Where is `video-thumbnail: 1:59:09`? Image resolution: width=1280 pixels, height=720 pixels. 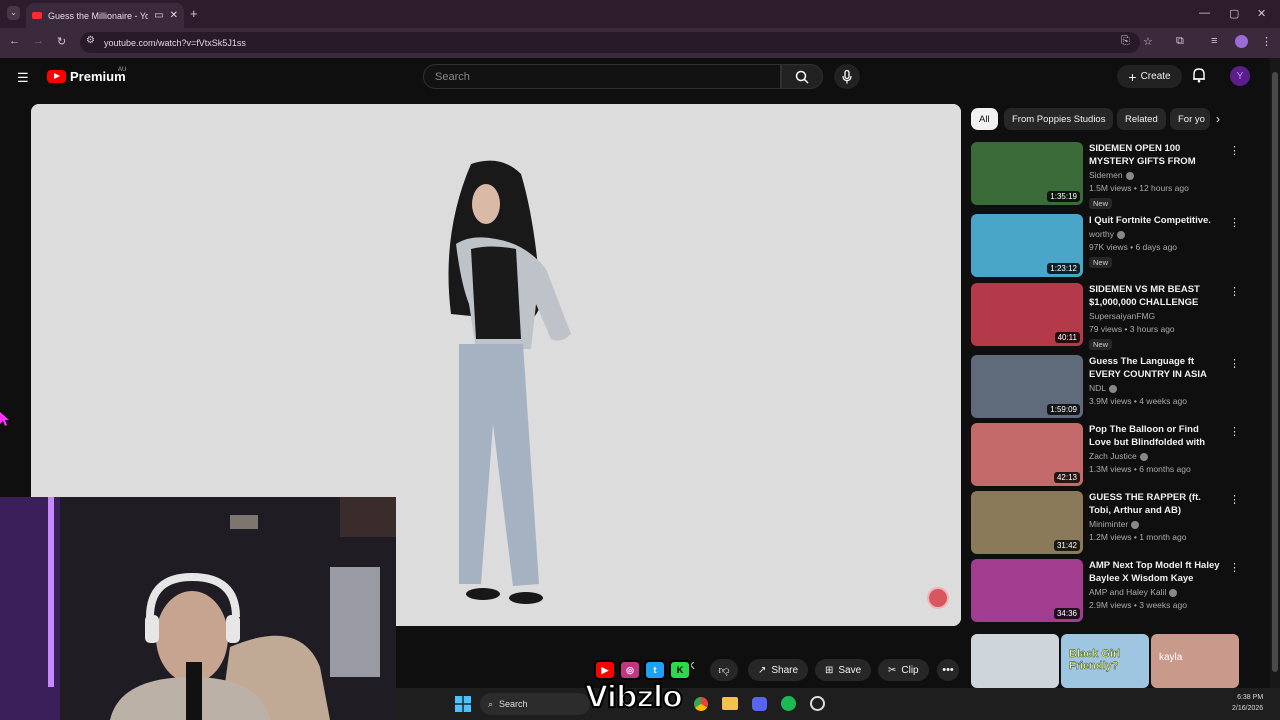
video-thumbnail: 1:59:09 is located at coordinates (1027, 386).